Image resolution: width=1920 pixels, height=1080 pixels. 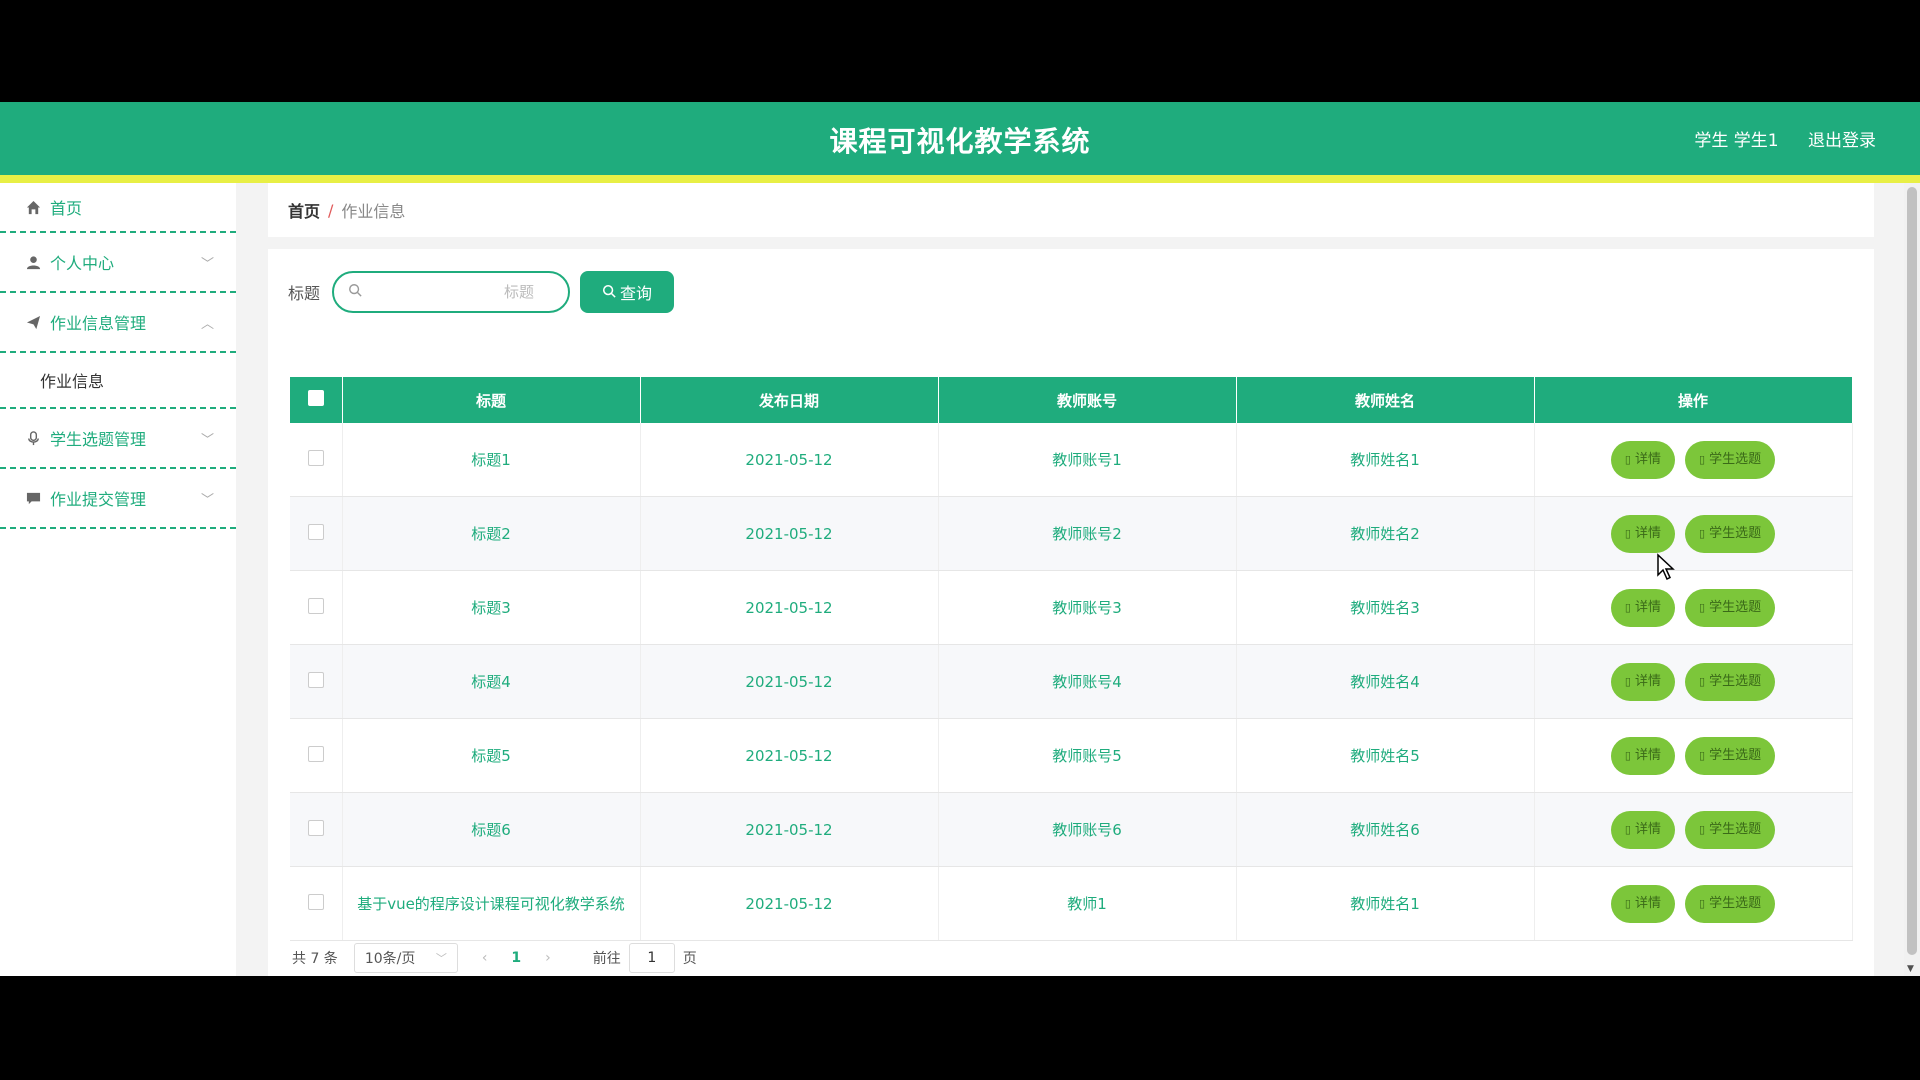 What do you see at coordinates (118, 208) in the screenshot?
I see `sidebar-item-home: 首页` at bounding box center [118, 208].